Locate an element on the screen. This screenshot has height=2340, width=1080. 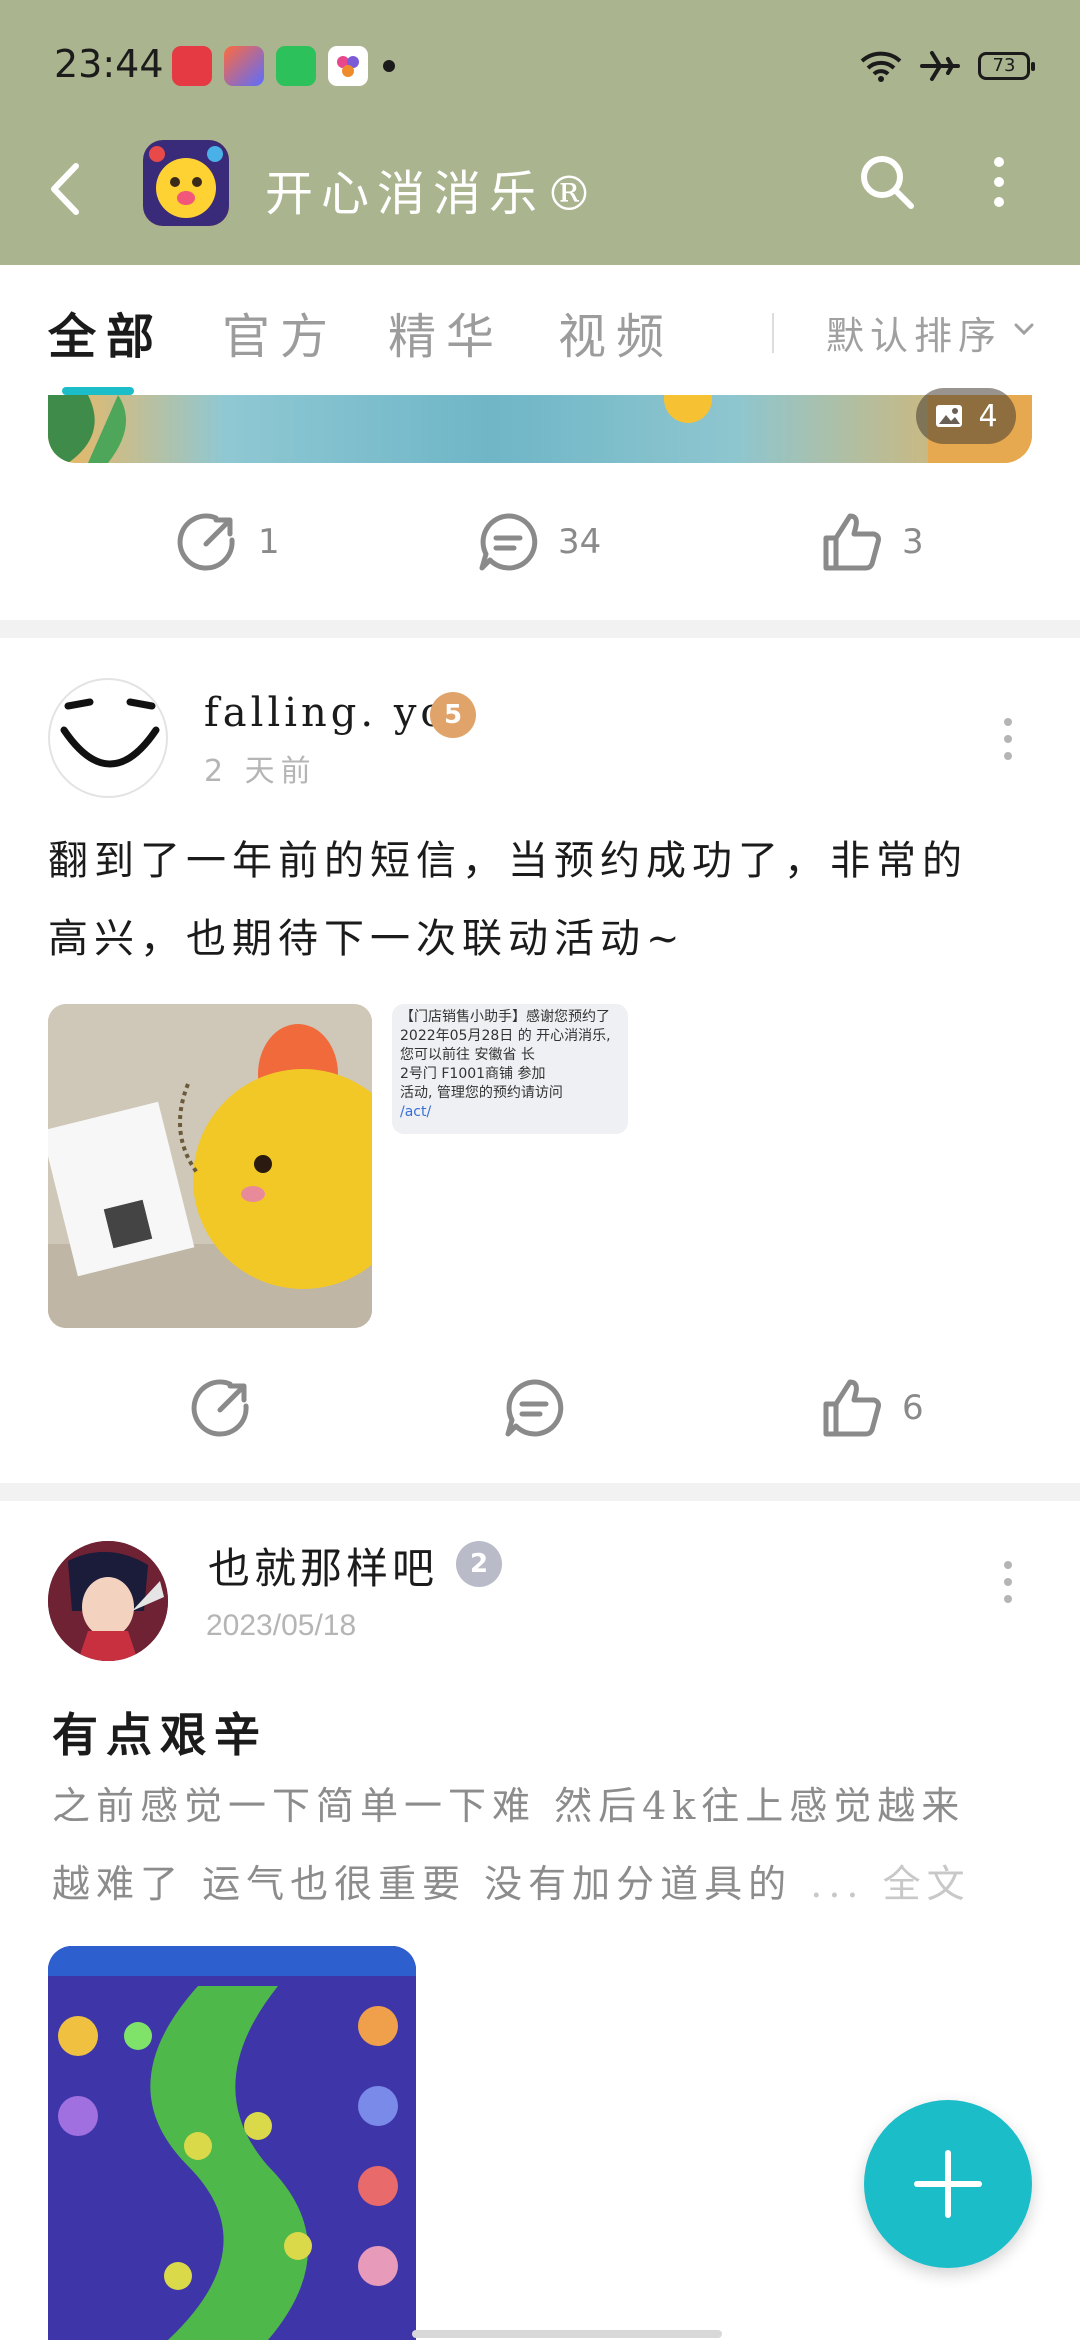
battery-indicator: 73 is located at coordinates (1006, 66).